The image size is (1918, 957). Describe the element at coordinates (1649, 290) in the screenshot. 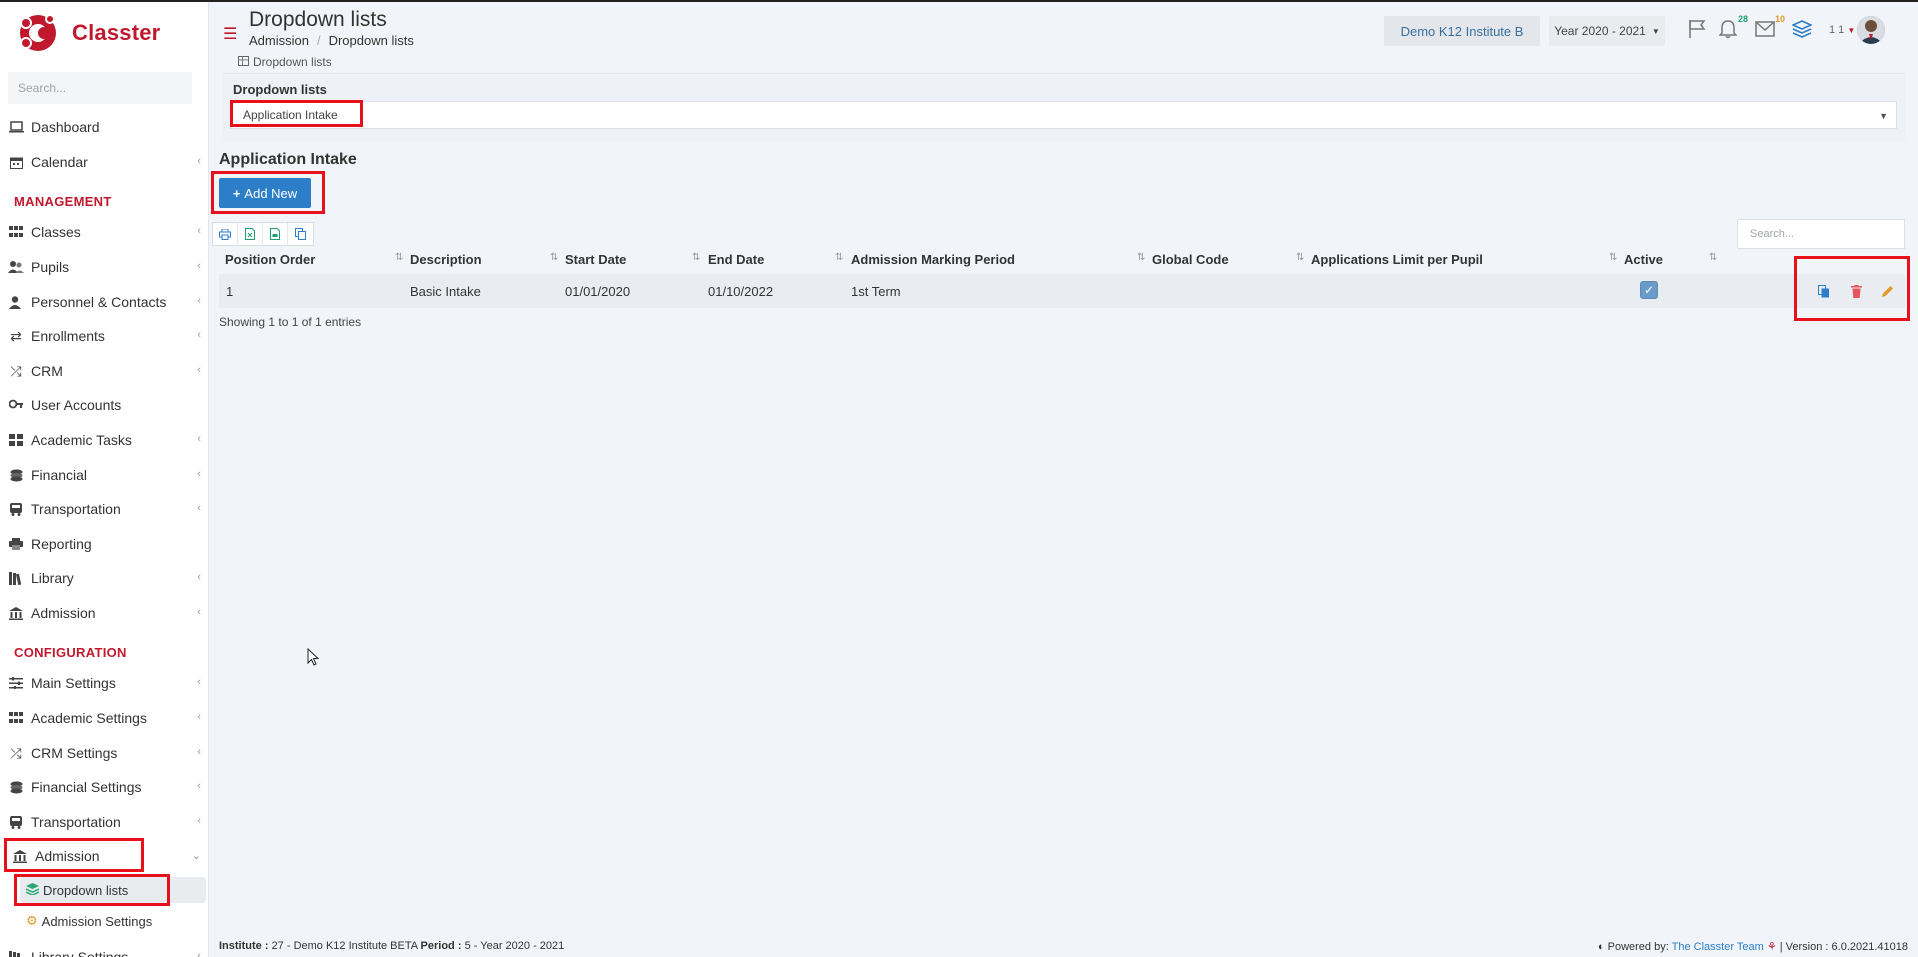

I see `active-checkbox: ✓` at that location.